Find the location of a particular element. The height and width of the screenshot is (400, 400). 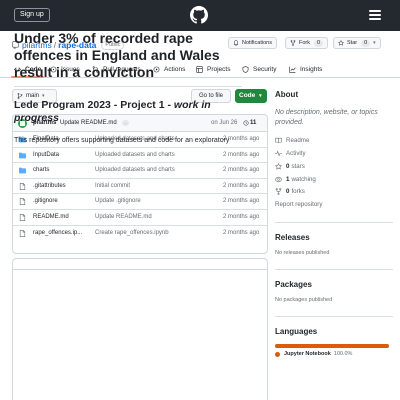

language-color-dot is located at coordinates (277, 354).